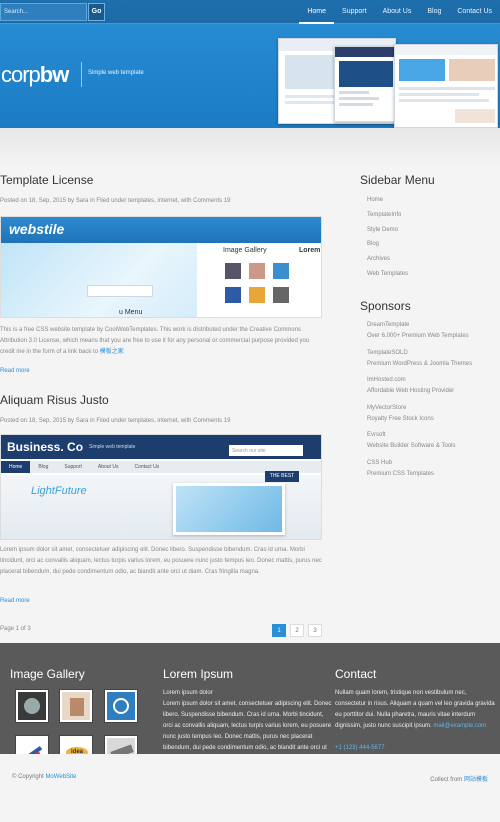 The height and width of the screenshot is (822, 500). I want to click on site-logo: corpbw, so click(35, 75).